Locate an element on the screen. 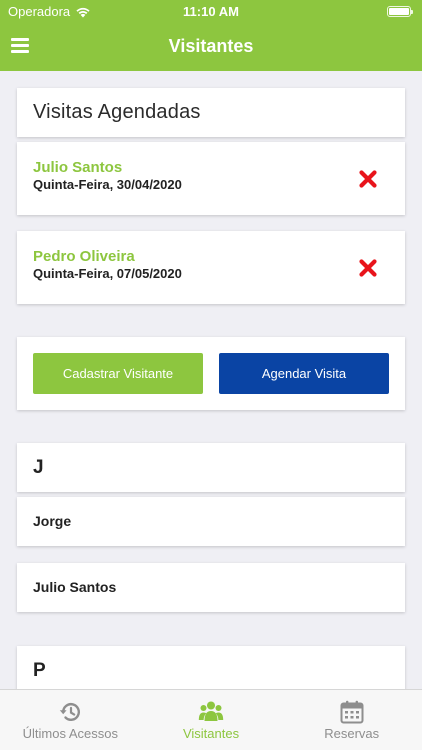 The height and width of the screenshot is (750, 422). register-visitor-button: Cadastrar Visitante is located at coordinates (118, 373).